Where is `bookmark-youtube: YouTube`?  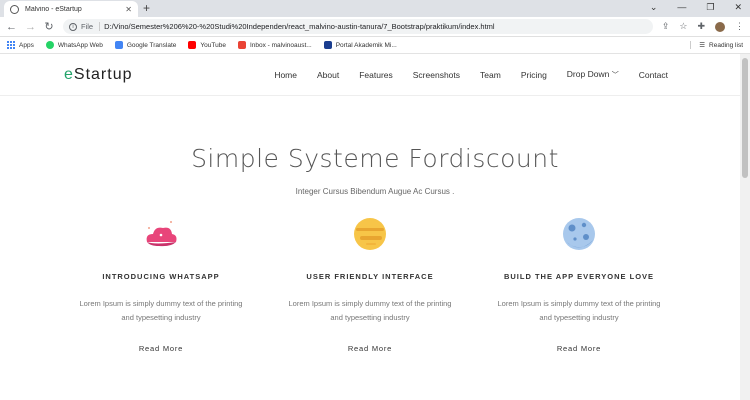 bookmark-youtube: YouTube is located at coordinates (207, 45).